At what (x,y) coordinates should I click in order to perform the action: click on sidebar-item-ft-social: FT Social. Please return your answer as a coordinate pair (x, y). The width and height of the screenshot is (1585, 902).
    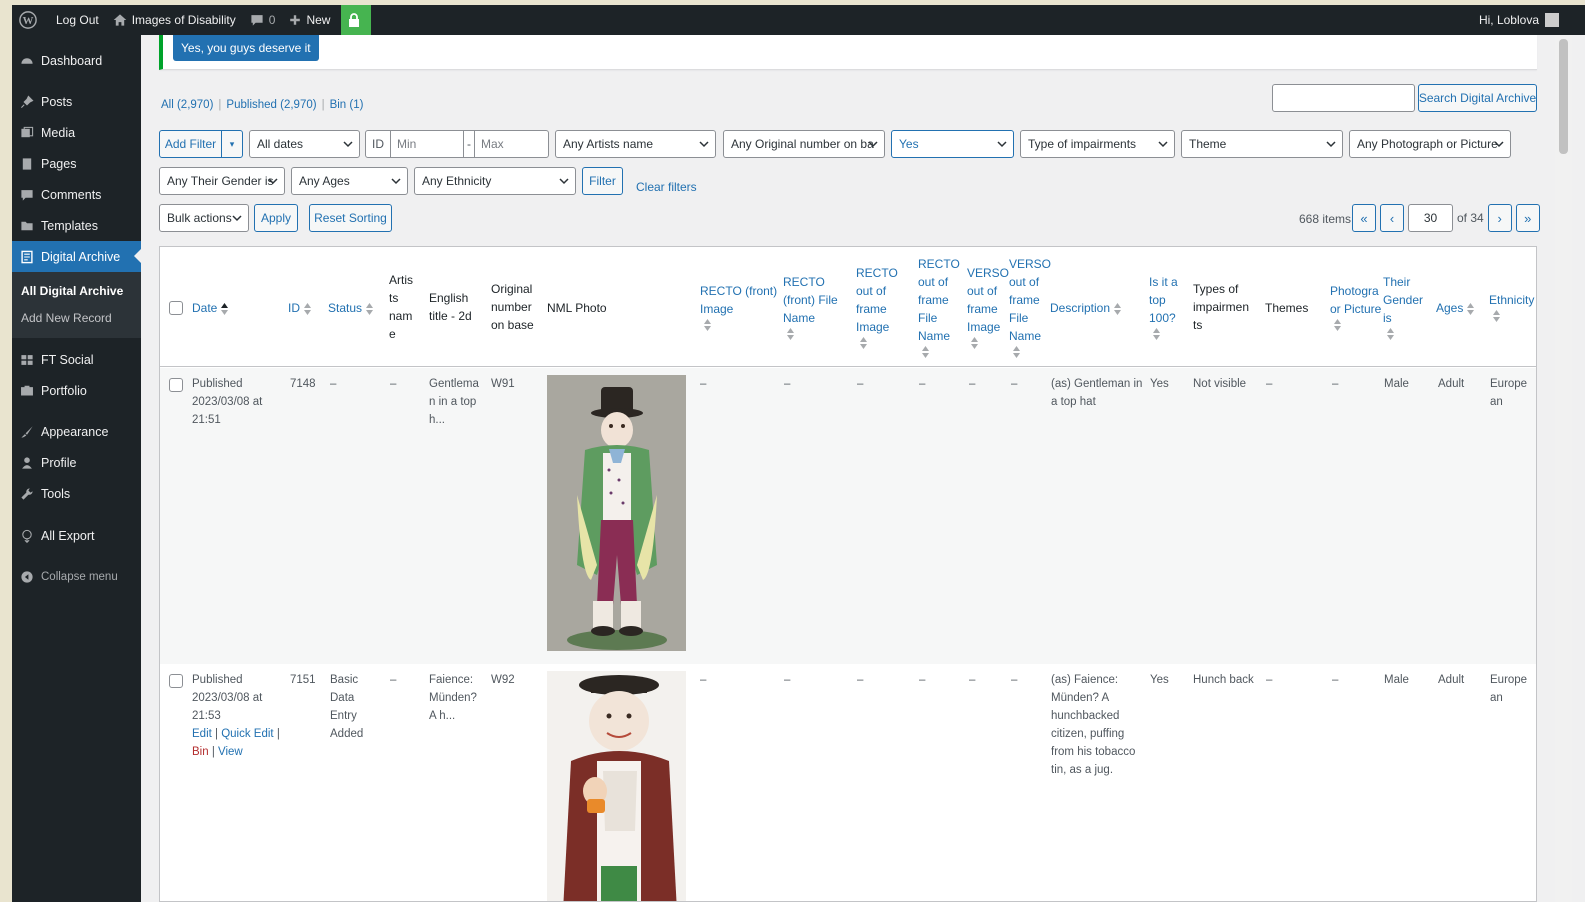
    Looking at the image, I should click on (76, 359).